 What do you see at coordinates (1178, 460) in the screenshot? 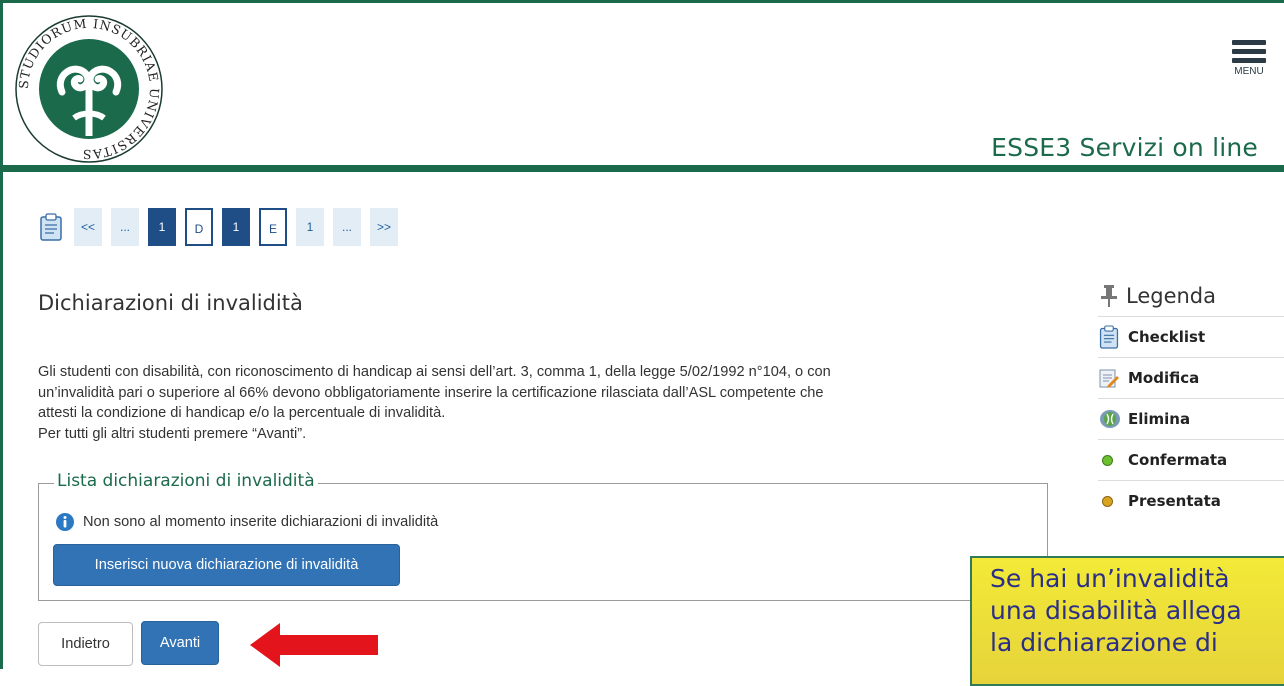
I see `legend-item-label: Confermata` at bounding box center [1178, 460].